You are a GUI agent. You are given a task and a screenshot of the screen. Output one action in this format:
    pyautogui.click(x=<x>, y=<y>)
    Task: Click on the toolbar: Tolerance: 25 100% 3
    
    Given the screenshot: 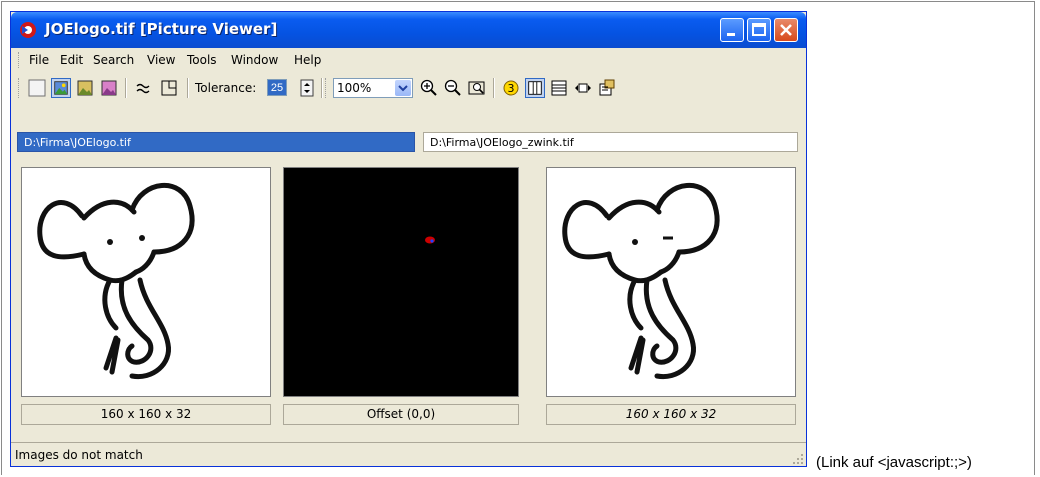 What is the action you would take?
    pyautogui.click(x=408, y=88)
    